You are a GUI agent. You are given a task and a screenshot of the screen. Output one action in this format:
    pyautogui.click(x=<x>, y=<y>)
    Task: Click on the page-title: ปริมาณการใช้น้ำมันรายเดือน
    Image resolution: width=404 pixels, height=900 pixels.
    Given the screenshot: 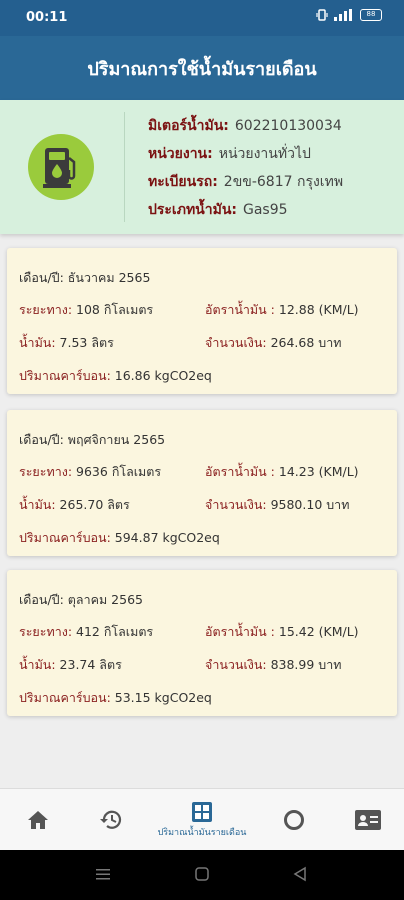 What is the action you would take?
    pyautogui.click(x=202, y=69)
    